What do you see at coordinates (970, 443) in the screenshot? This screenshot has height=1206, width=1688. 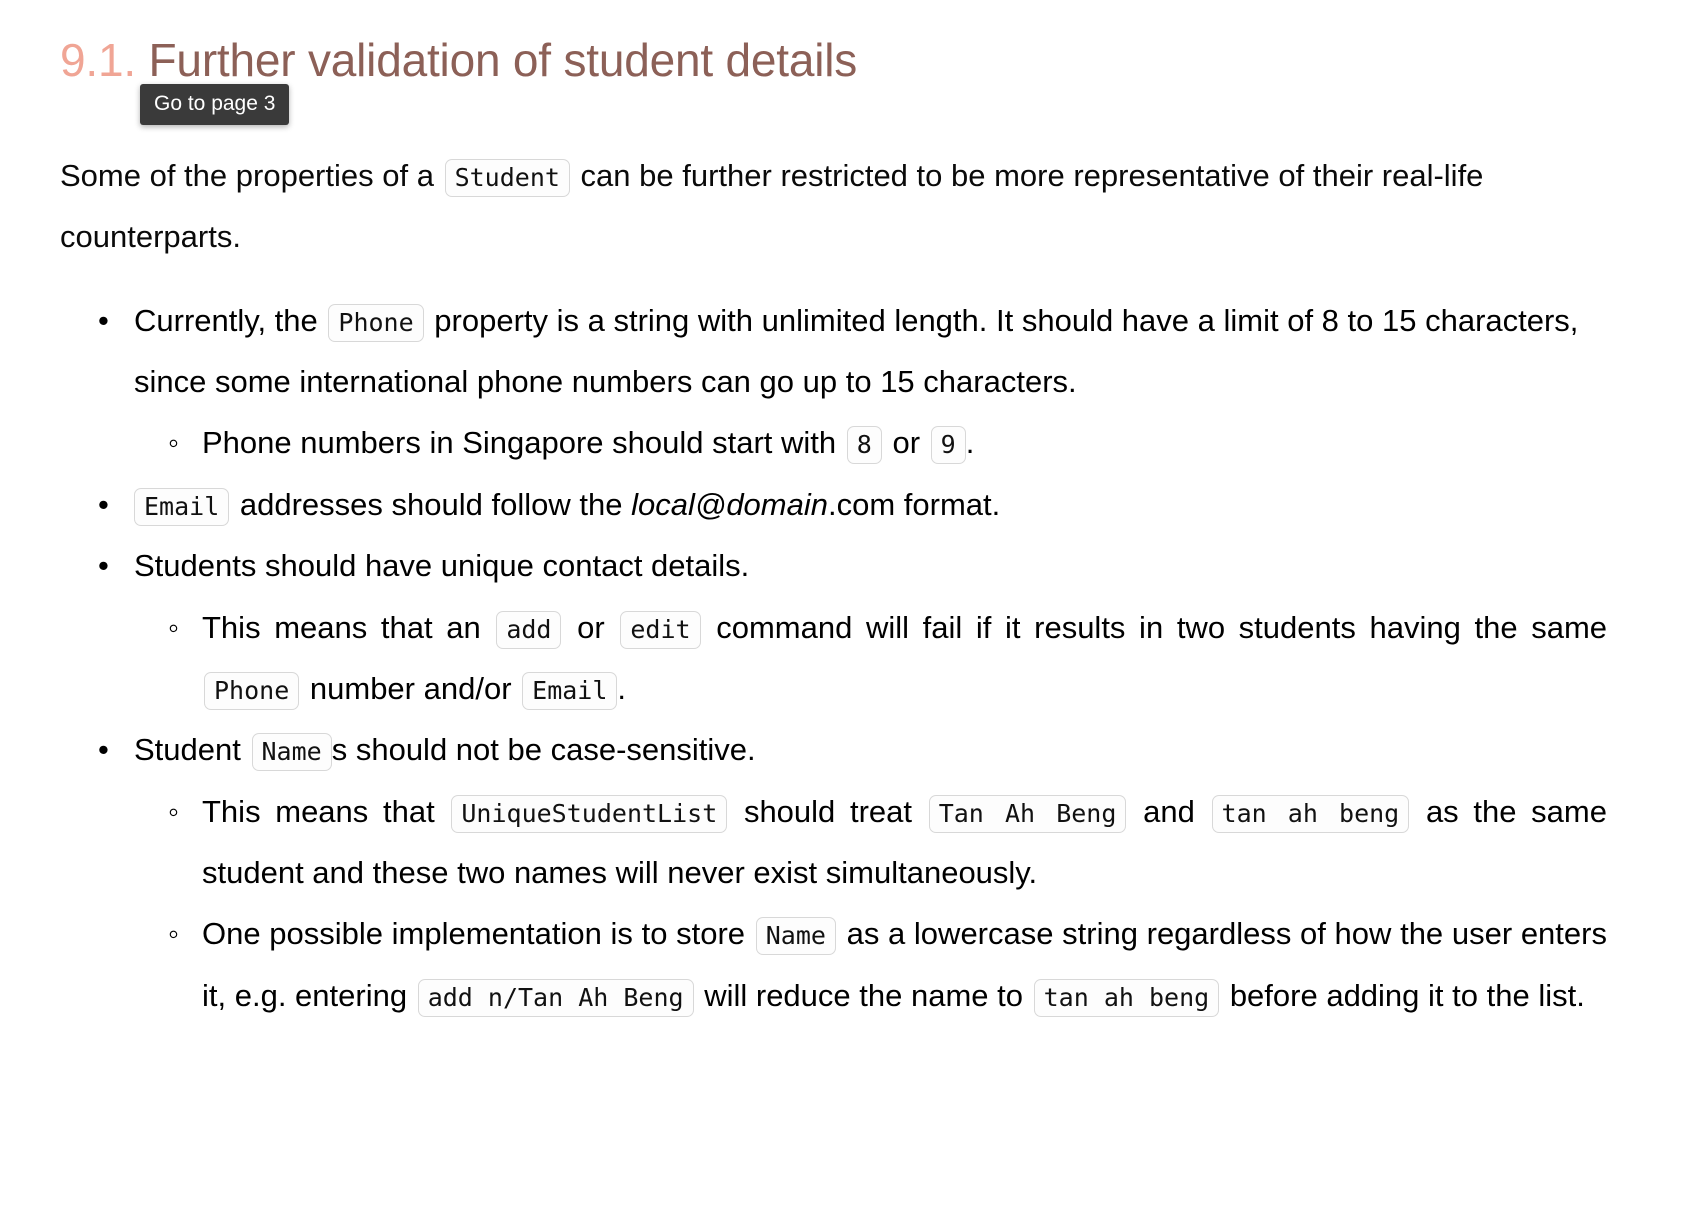 I see `singapore-part3: .` at bounding box center [970, 443].